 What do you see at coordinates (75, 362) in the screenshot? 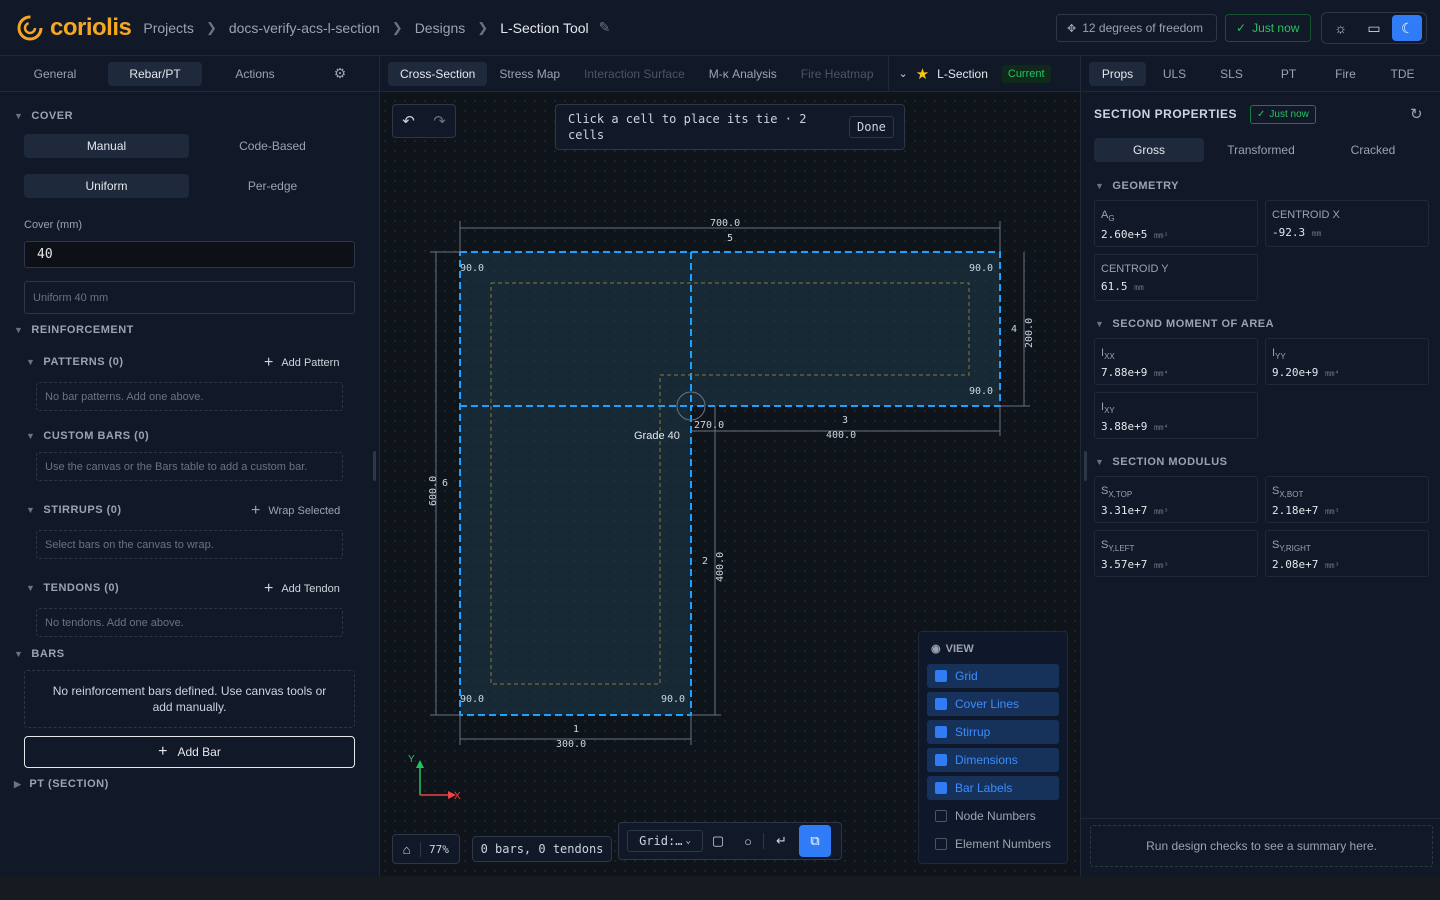
I see `section-patterns: ▼ PATTERNS (0)` at bounding box center [75, 362].